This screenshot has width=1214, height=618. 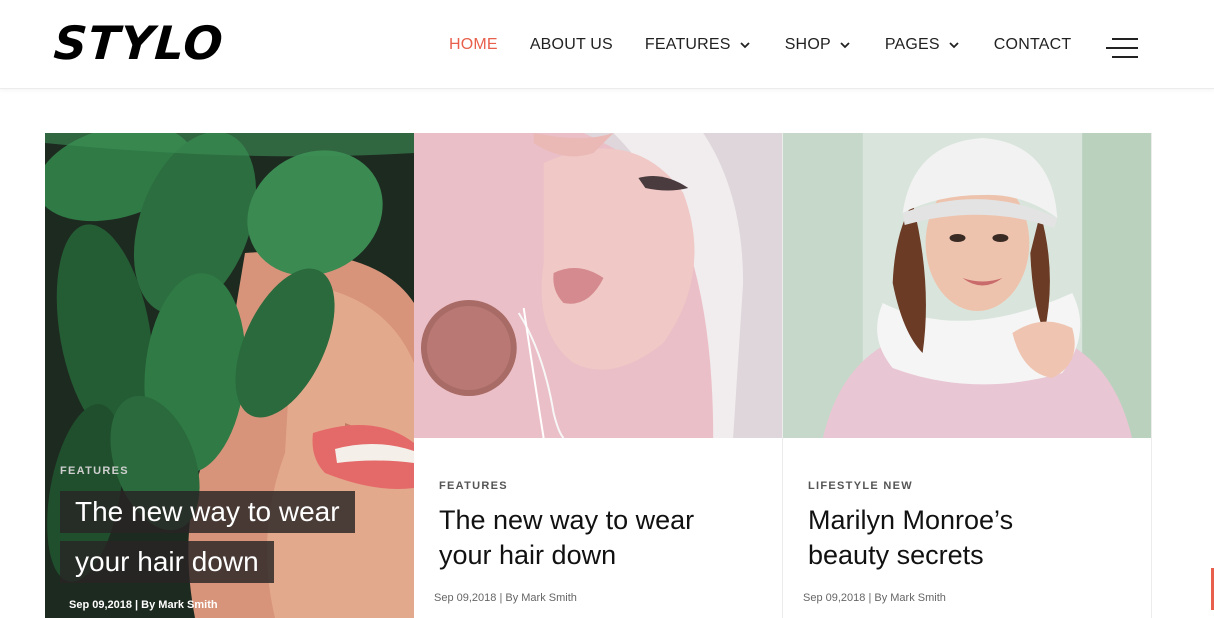 I want to click on nav-item-label: SHOP, so click(x=807, y=44).